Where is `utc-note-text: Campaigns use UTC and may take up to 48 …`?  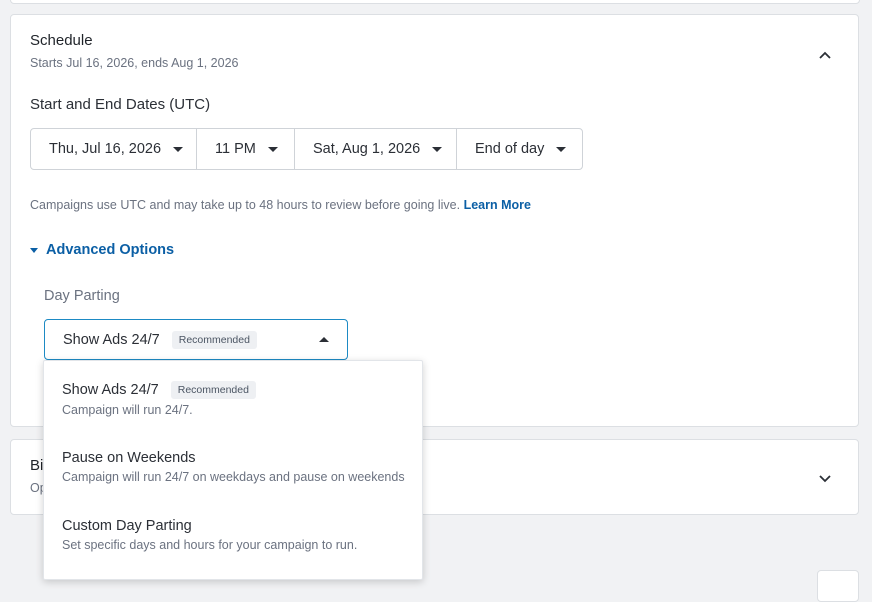 utc-note-text: Campaigns use UTC and may take up to 48 … is located at coordinates (245, 205).